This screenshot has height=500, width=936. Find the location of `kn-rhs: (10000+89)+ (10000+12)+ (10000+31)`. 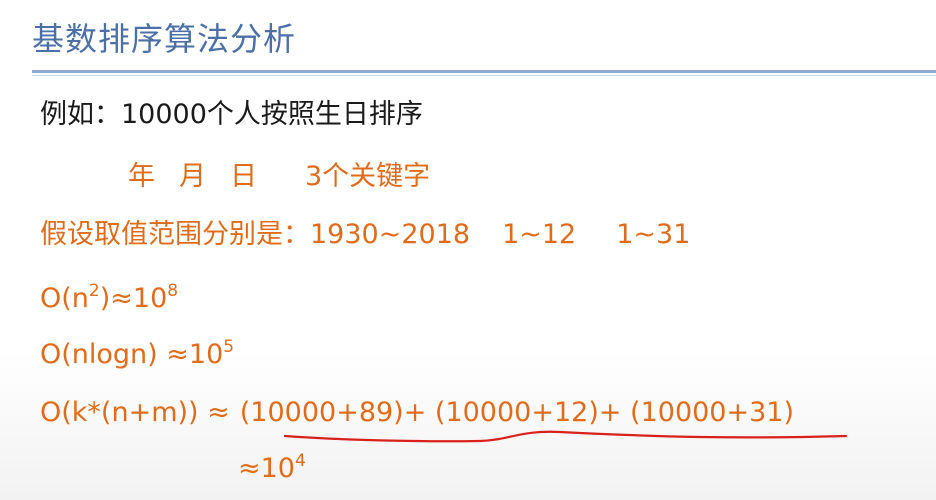

kn-rhs: (10000+89)+ (10000+12)+ (10000+31) is located at coordinates (516, 412).